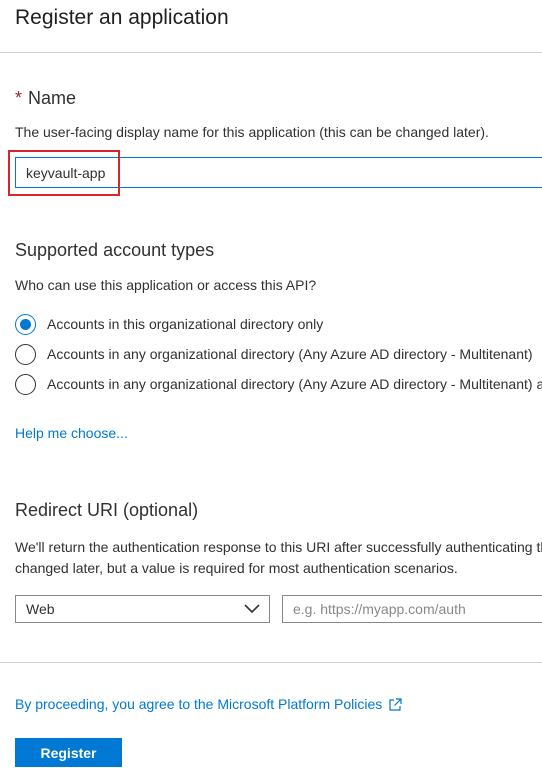 The height and width of the screenshot is (768, 542). What do you see at coordinates (115, 250) in the screenshot?
I see `account-types-heading: Supported account types` at bounding box center [115, 250].